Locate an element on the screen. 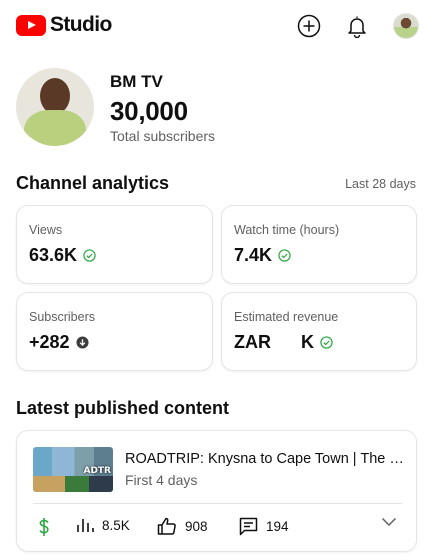  channel-name: BM TV is located at coordinates (136, 81).